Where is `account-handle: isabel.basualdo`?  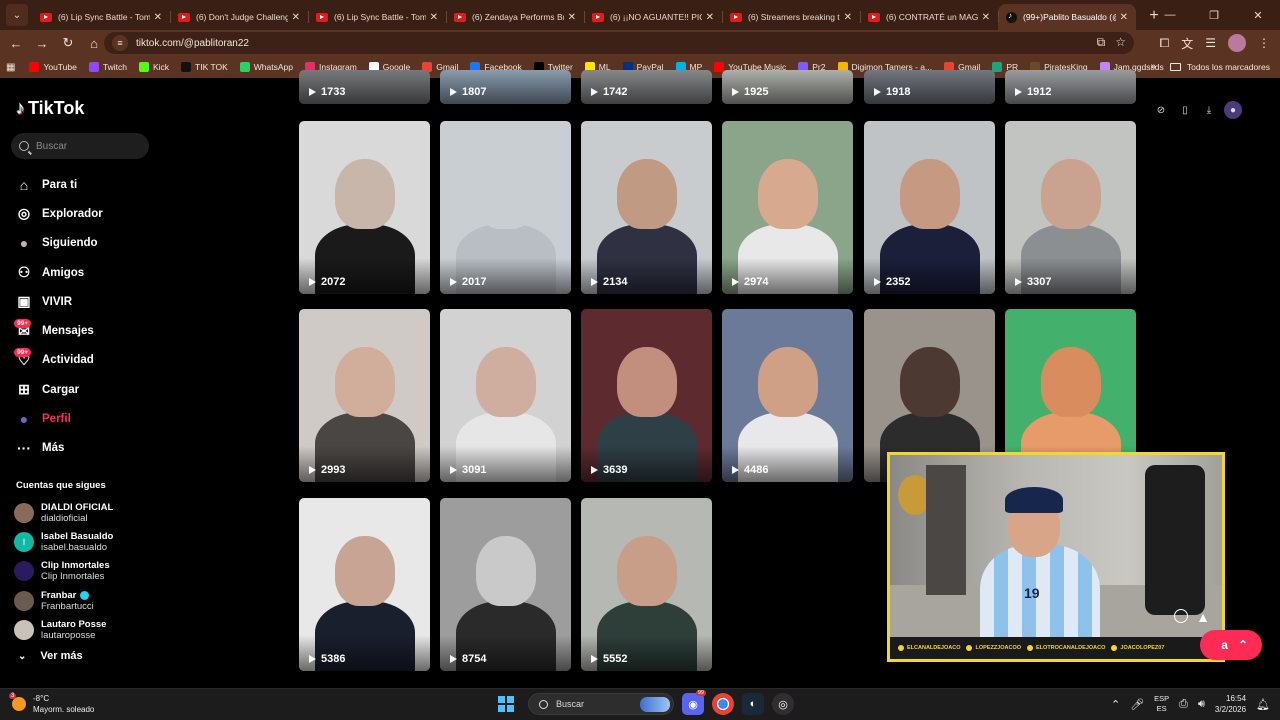 account-handle: isabel.basualdo is located at coordinates (74, 547).